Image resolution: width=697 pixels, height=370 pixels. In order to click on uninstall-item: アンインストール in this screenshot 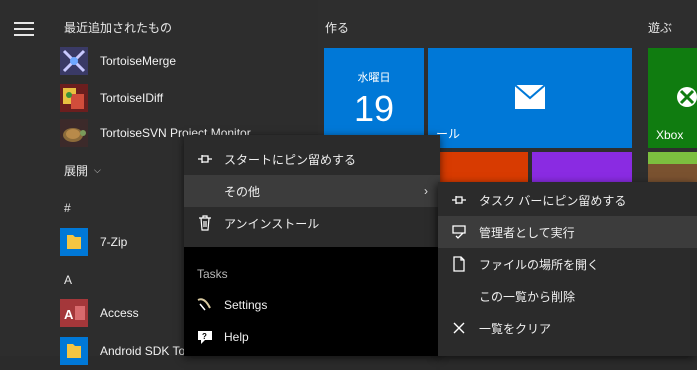, I will do `click(312, 223)`.